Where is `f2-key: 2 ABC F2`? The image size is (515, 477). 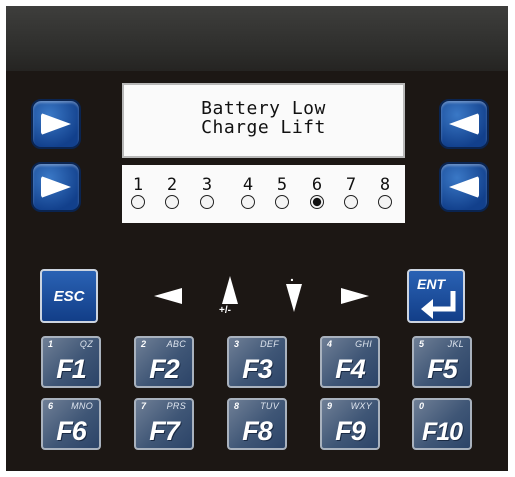 f2-key: 2 ABC F2 is located at coordinates (164, 362).